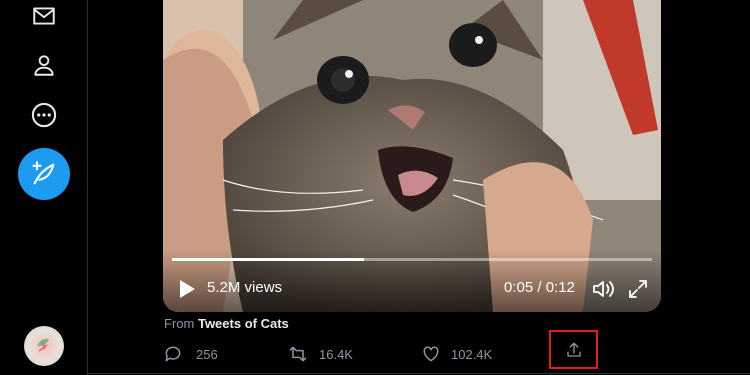  I want to click on video-source: From Tweets of Cats, so click(226, 323).